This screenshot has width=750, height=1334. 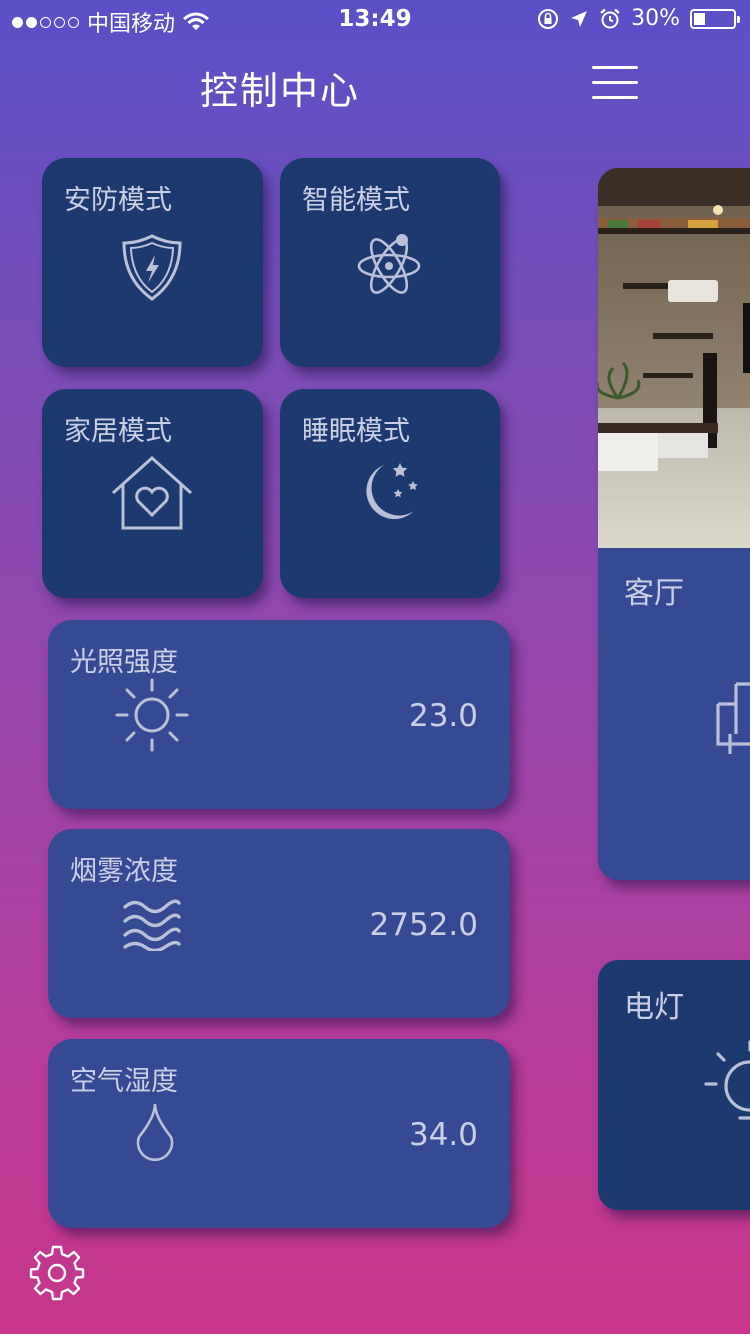 I want to click on settings-gear-icon, so click(x=57, y=1273).